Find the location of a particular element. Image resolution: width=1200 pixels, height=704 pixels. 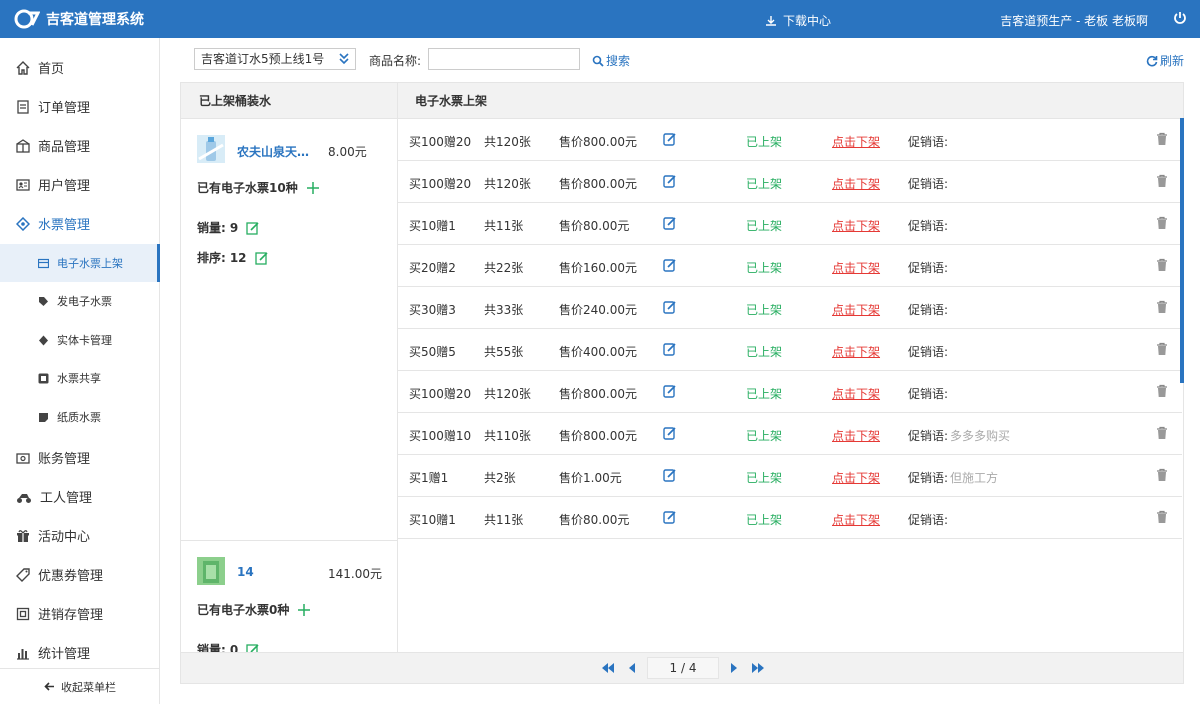

sort-line: 排序: 12 is located at coordinates (233, 257).